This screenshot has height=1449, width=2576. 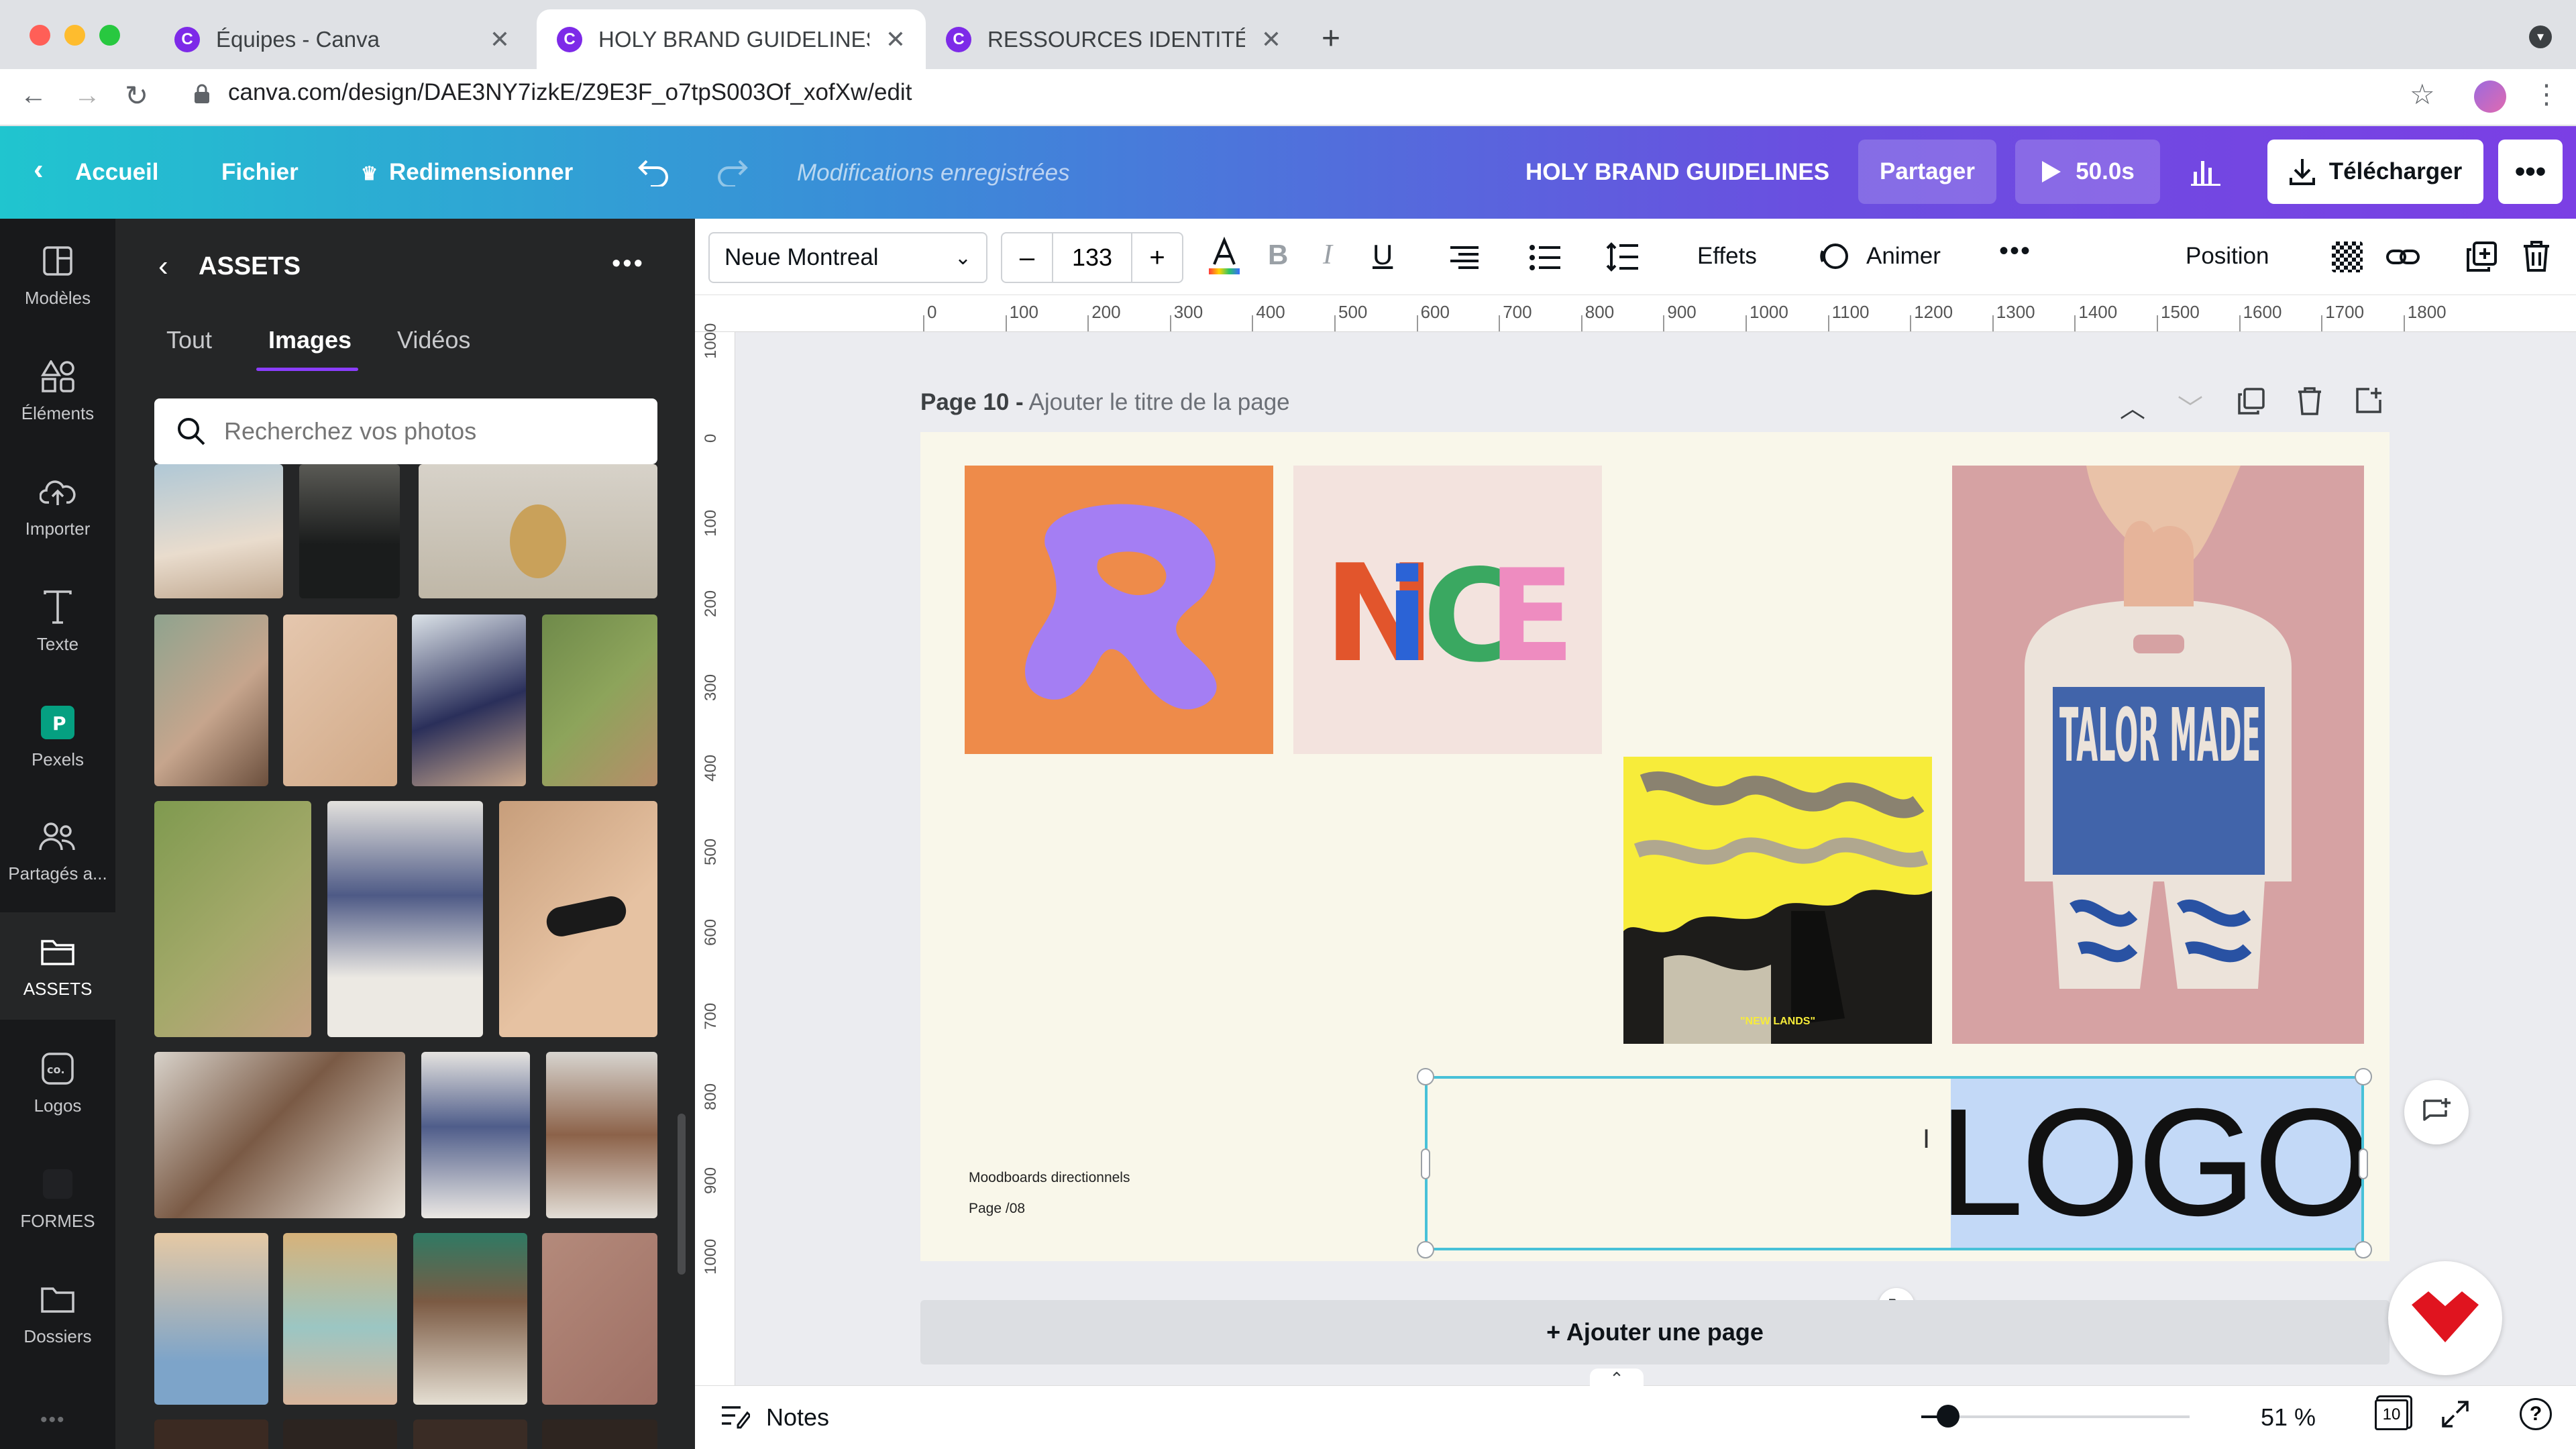 What do you see at coordinates (2391, 1414) in the screenshot?
I see `page-count-button: 10` at bounding box center [2391, 1414].